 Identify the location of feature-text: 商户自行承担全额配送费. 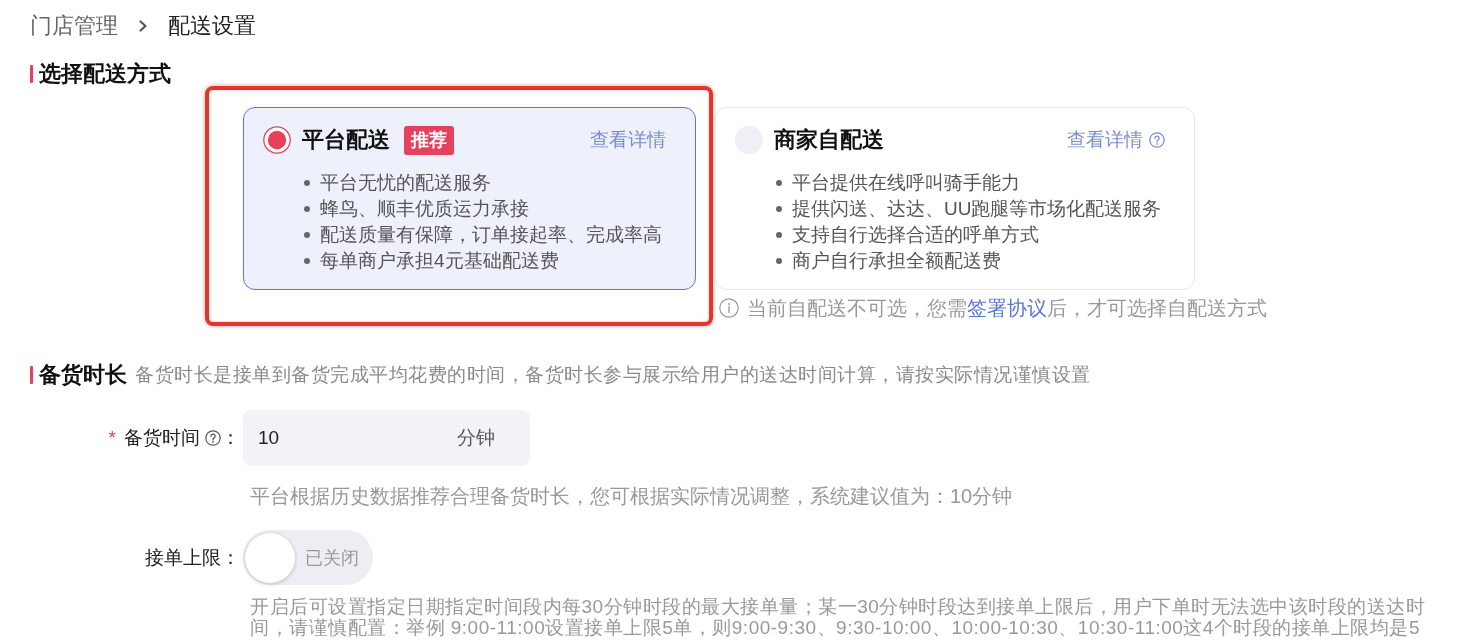
(896, 261).